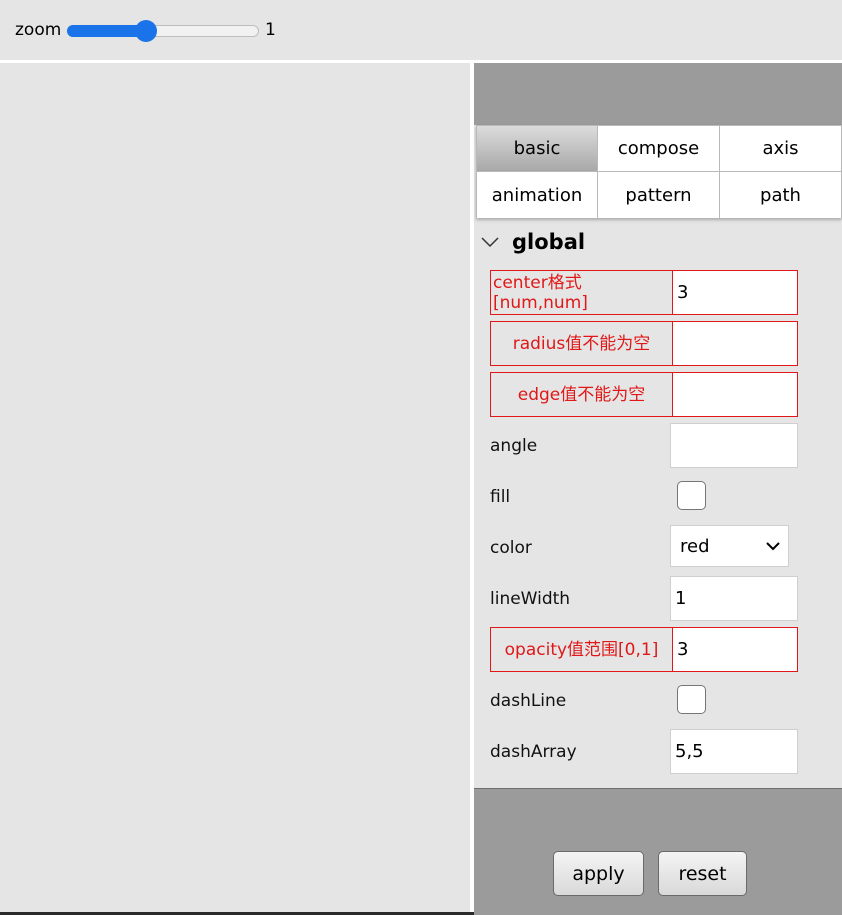 This screenshot has width=842, height=915. Describe the element at coordinates (734, 445) in the screenshot. I see `angle-input` at that location.